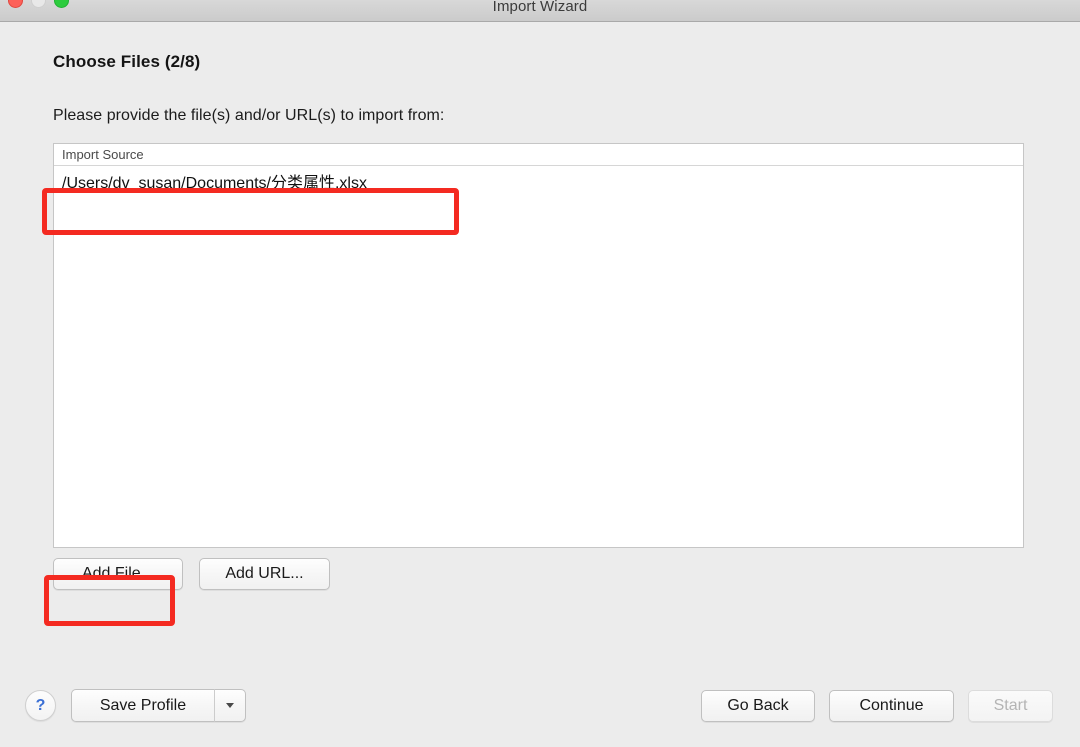 The height and width of the screenshot is (747, 1080). What do you see at coordinates (538, 181) in the screenshot?
I see `table-row: /Users/dv_susan/Documents/分类属性.xlsx` at bounding box center [538, 181].